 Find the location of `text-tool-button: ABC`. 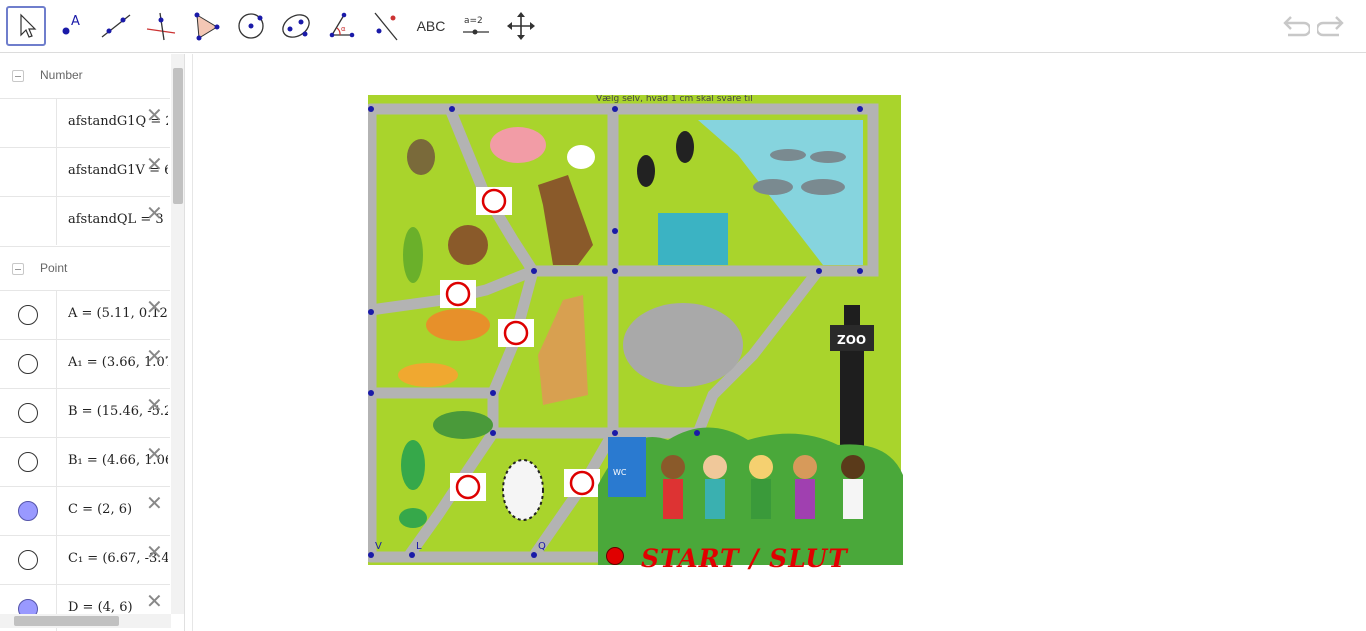

text-tool-button: ABC is located at coordinates (431, 26).